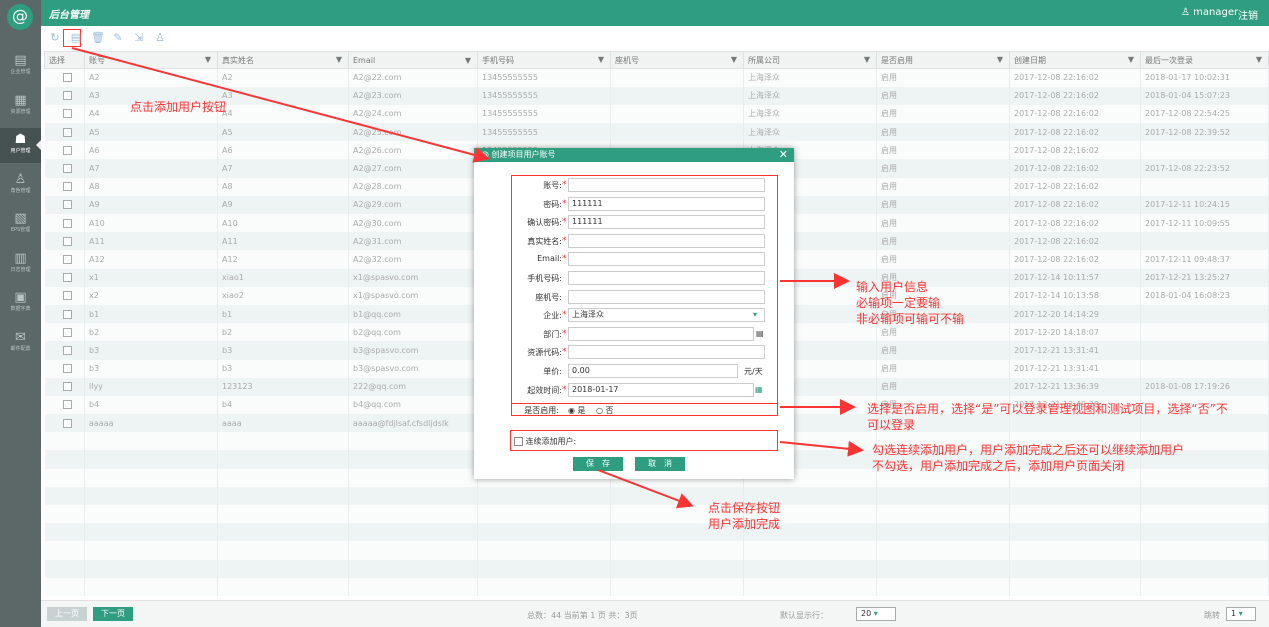  I want to click on resource-code-field, so click(666, 352).